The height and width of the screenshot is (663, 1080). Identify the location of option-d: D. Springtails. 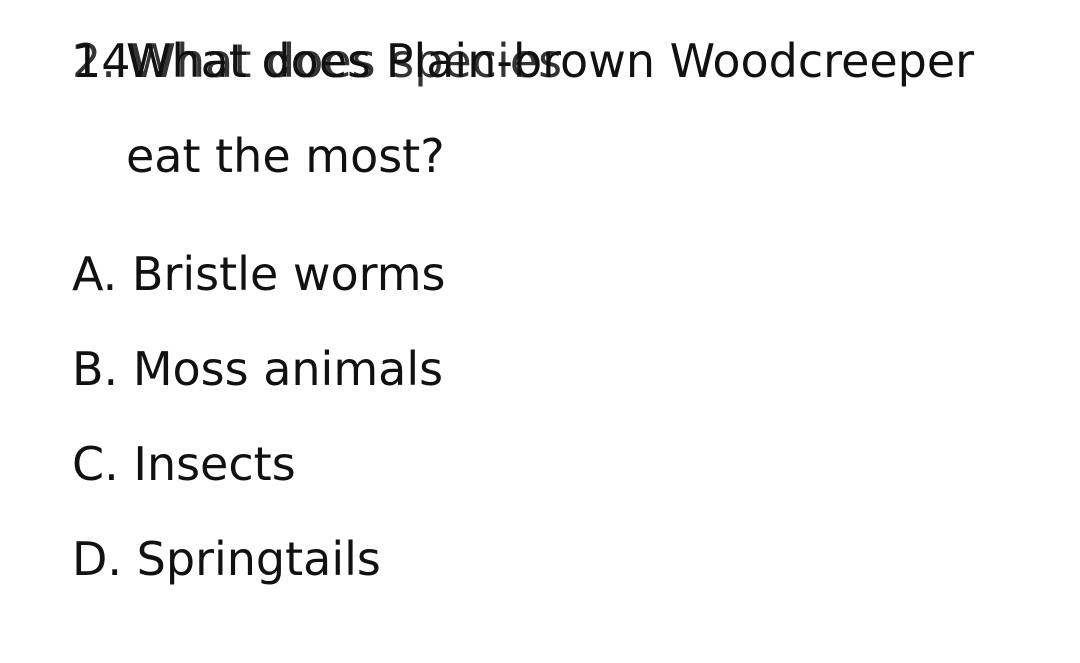
(226, 559).